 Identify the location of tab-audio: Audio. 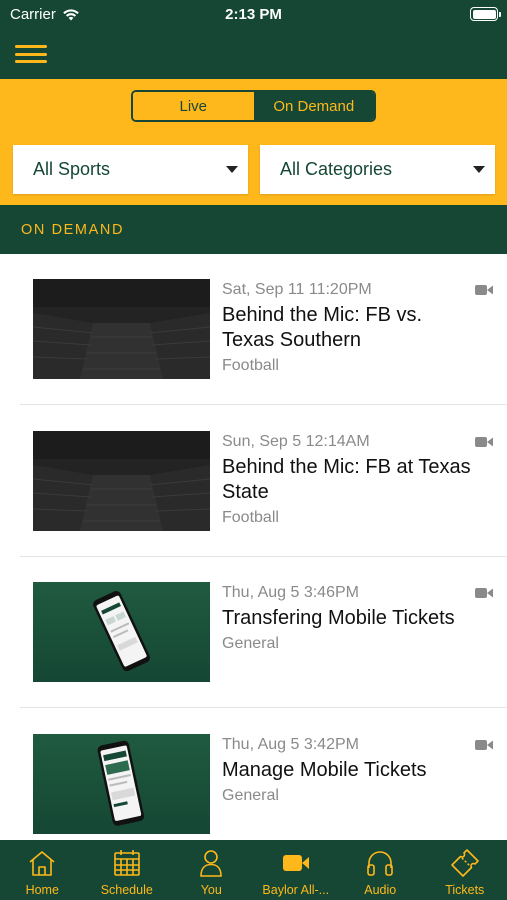
(380, 870).